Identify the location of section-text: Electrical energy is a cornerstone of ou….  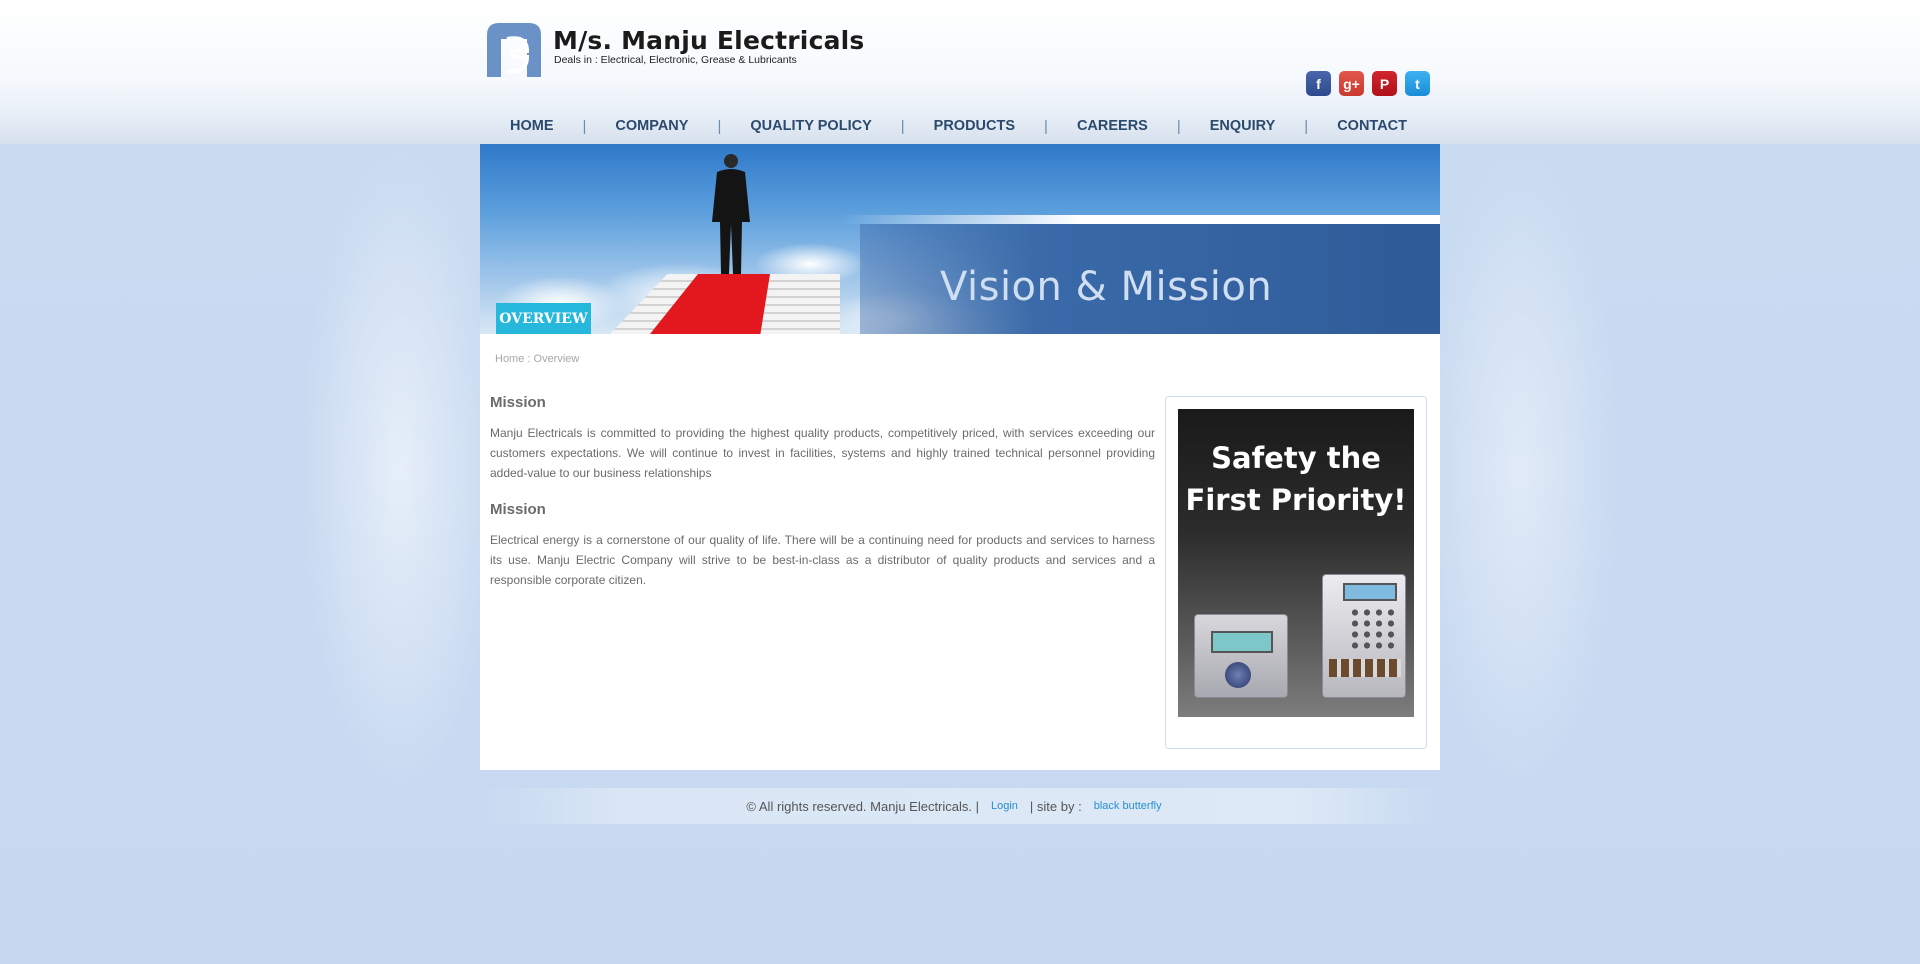
(822, 560).